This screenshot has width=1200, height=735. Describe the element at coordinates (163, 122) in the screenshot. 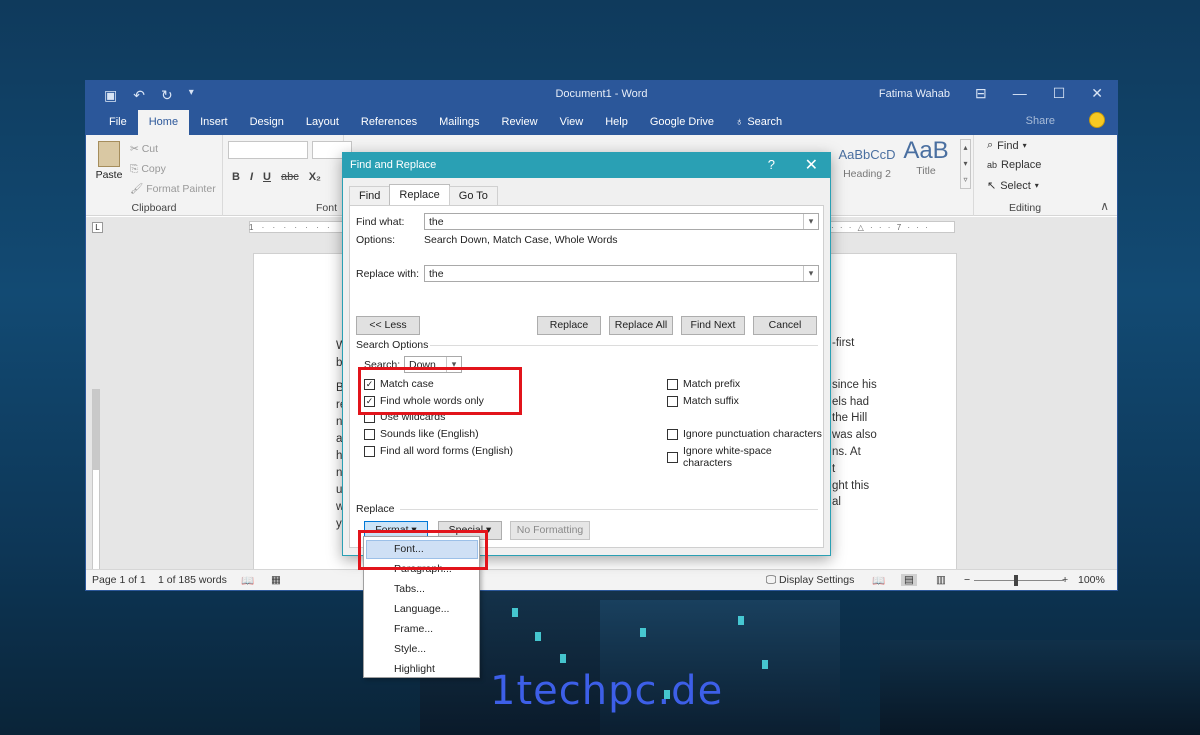

I see `tab-home: Home` at that location.